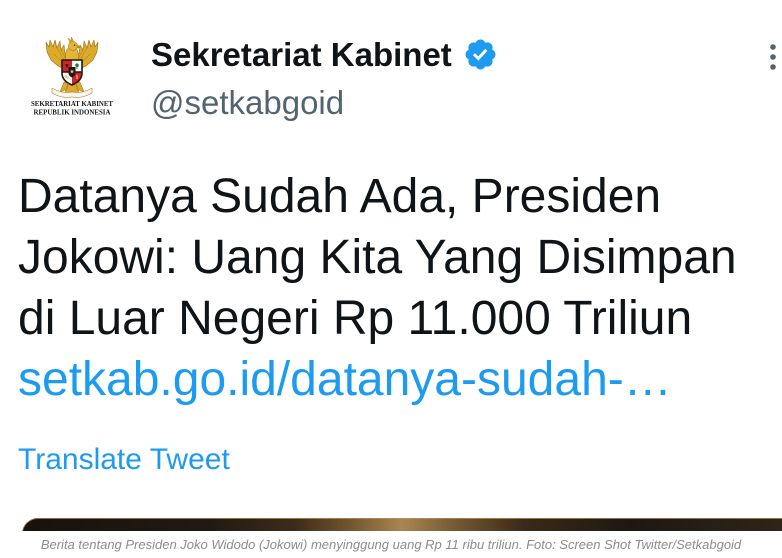 The width and height of the screenshot is (782, 558). I want to click on logo-text-line1: SEKRETARIAT KABINET, so click(72, 104).